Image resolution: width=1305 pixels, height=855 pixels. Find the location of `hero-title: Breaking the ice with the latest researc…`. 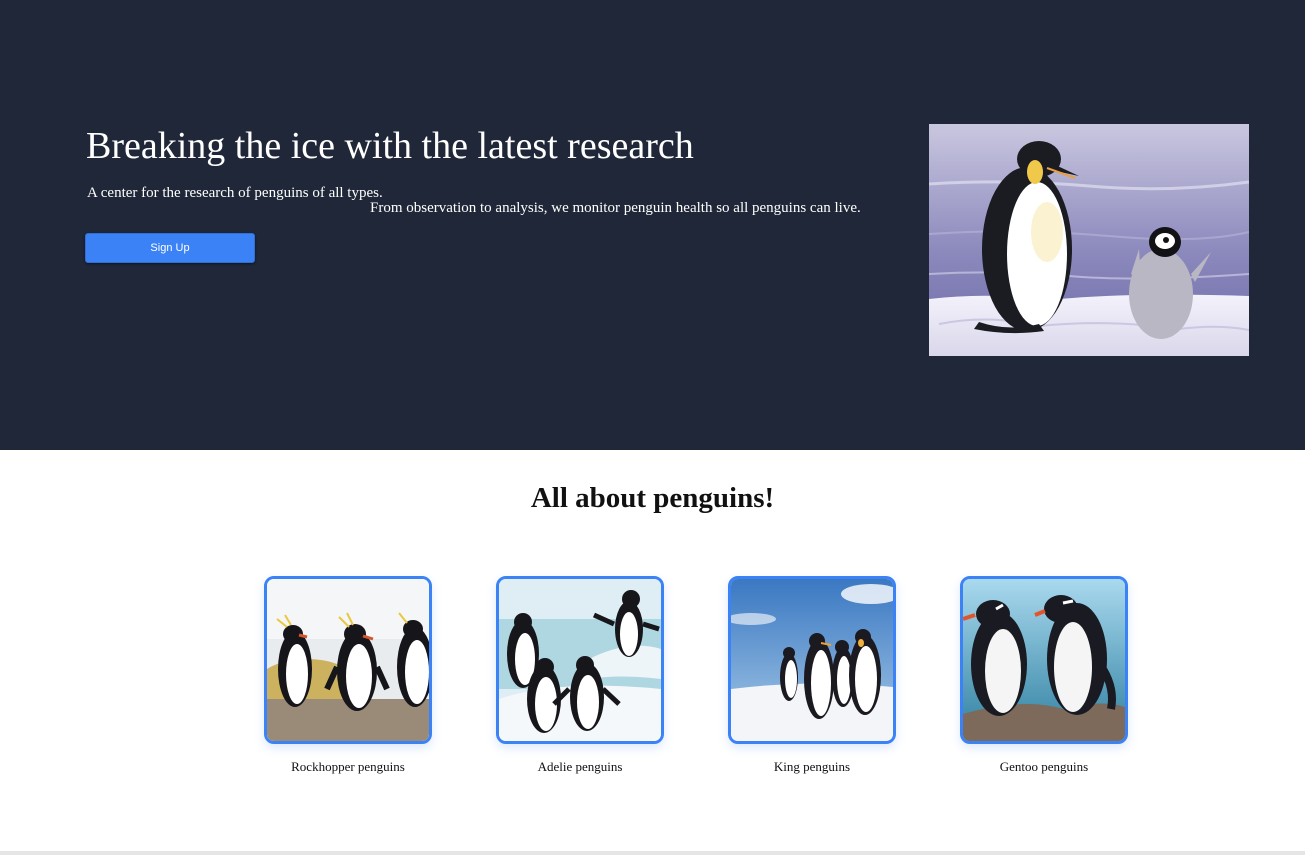

hero-title: Breaking the ice with the latest researc… is located at coordinates (390, 146).